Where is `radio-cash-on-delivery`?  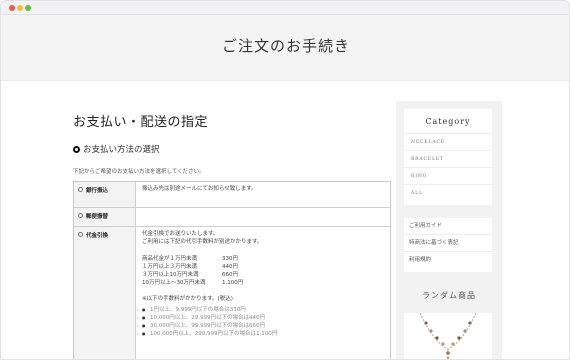 radio-cash-on-delivery is located at coordinates (80, 234).